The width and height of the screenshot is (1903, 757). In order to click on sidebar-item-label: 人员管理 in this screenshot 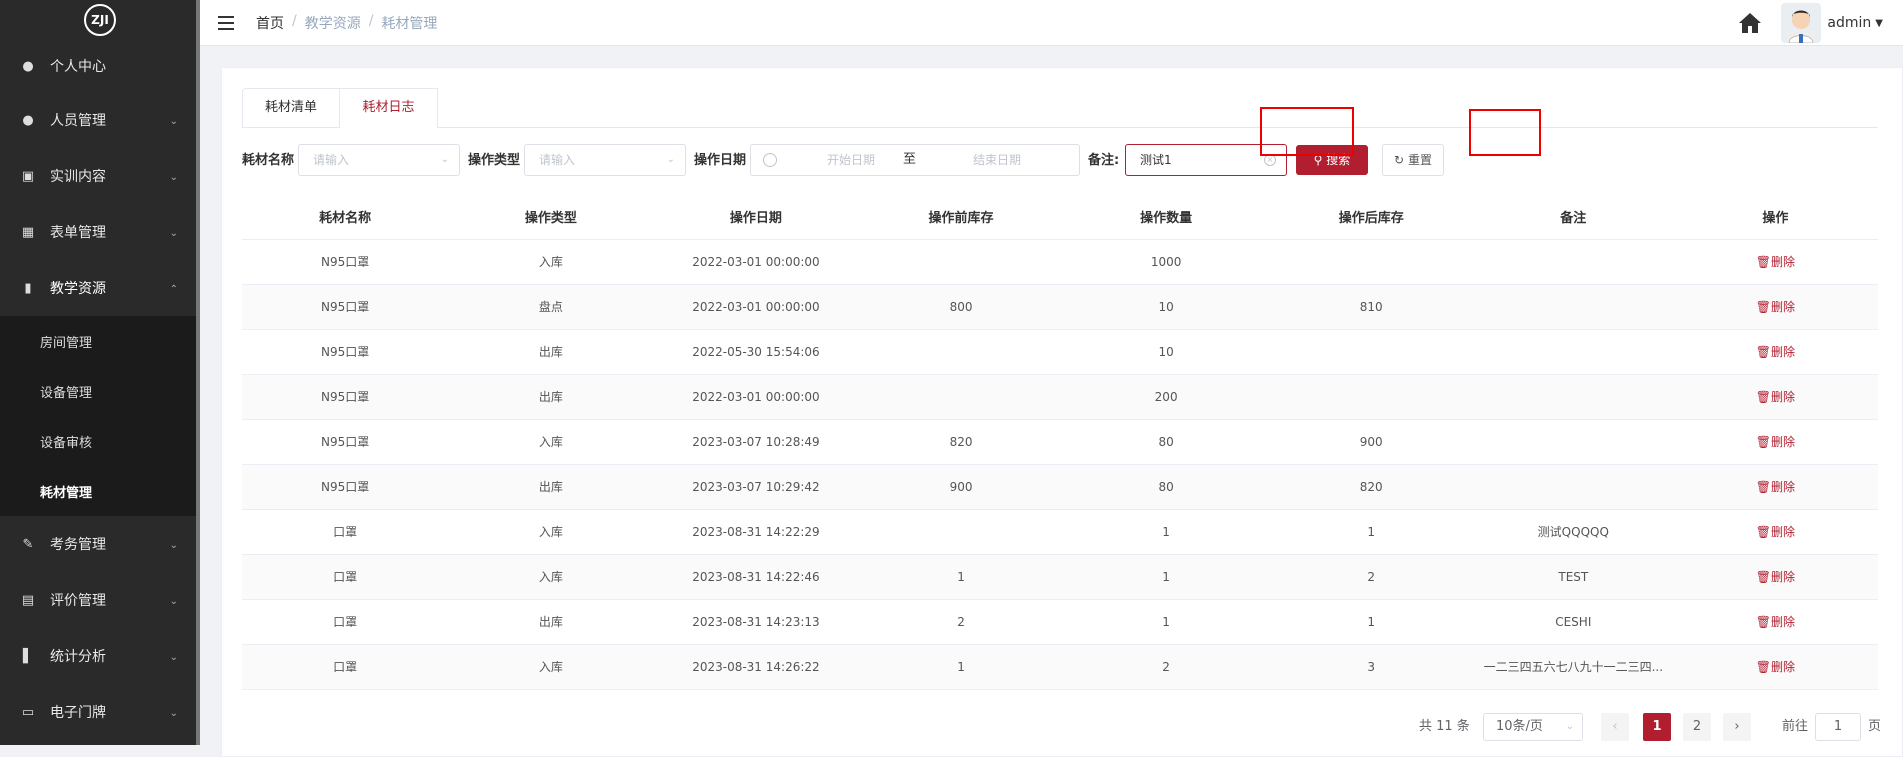, I will do `click(78, 121)`.